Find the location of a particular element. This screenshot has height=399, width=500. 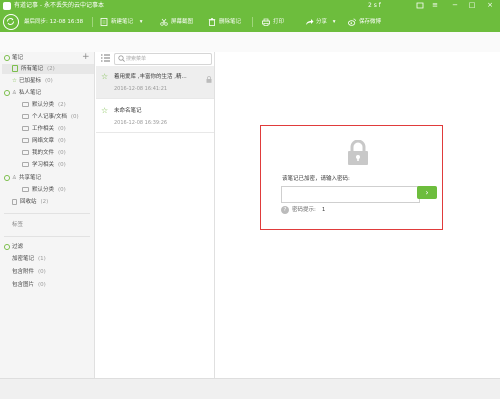

weibo-icon is located at coordinates (351, 22).